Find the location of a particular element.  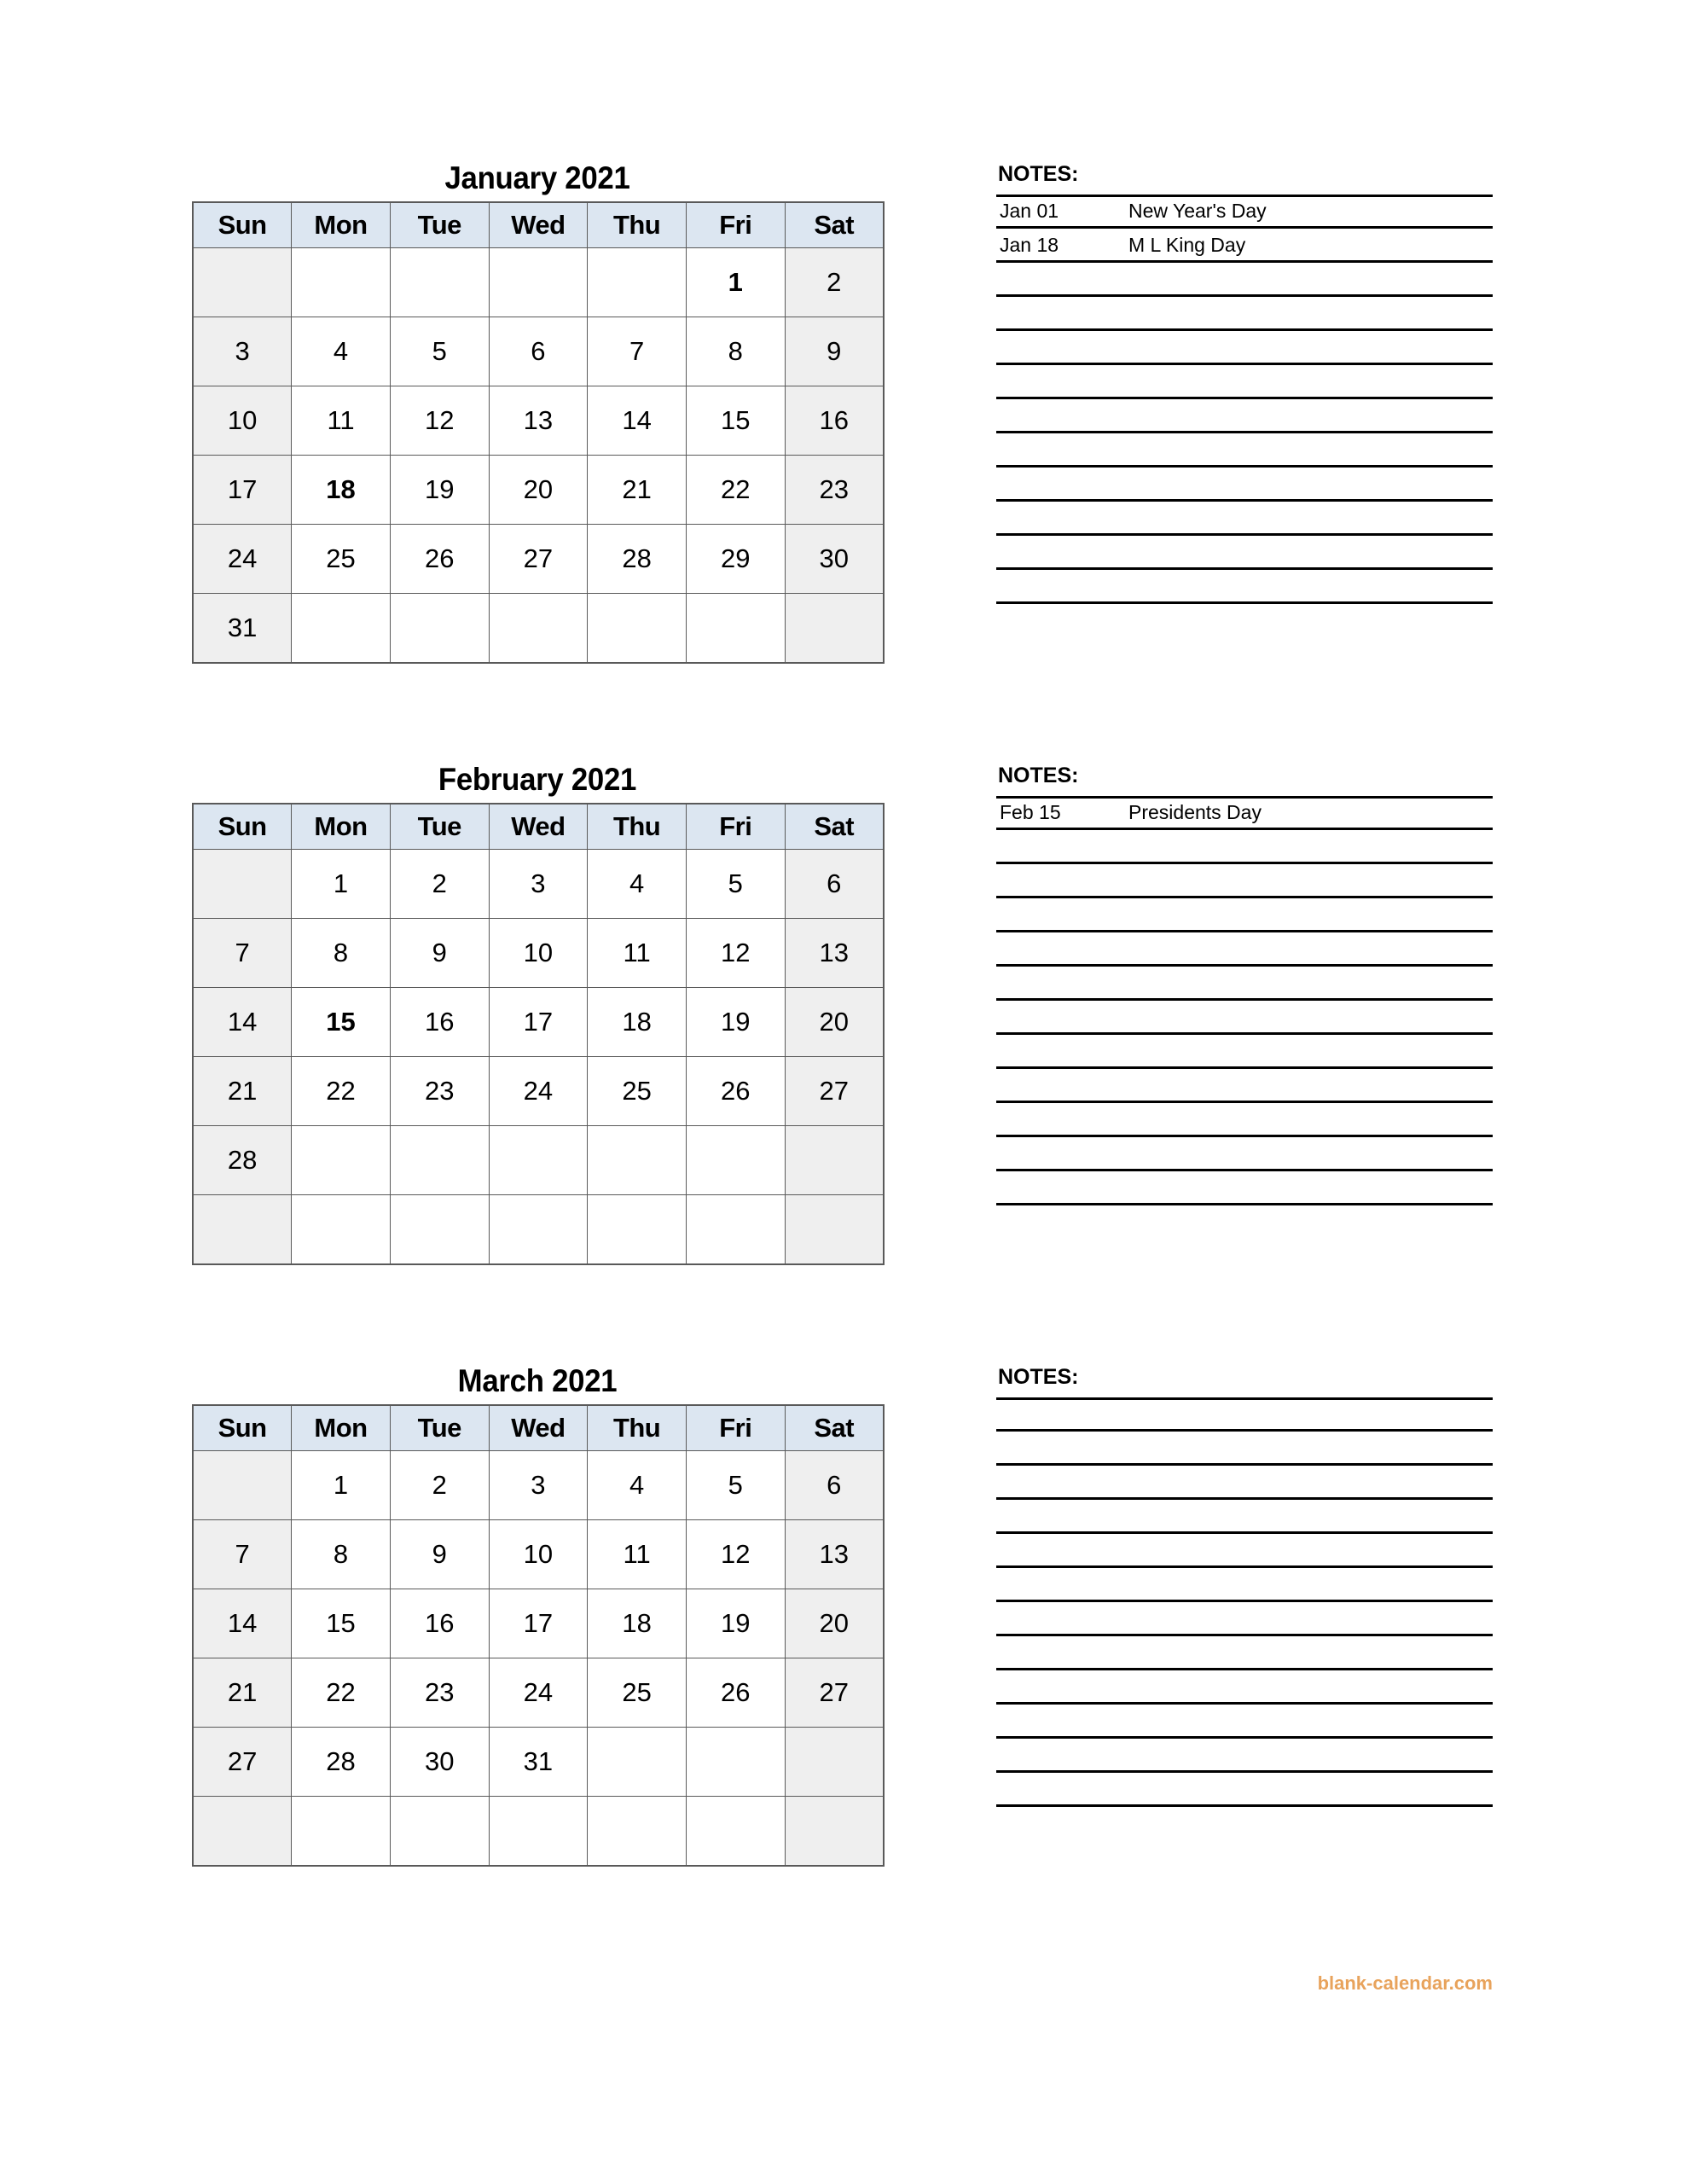

calendar-day-cell: 10 is located at coordinates (538, 1554).